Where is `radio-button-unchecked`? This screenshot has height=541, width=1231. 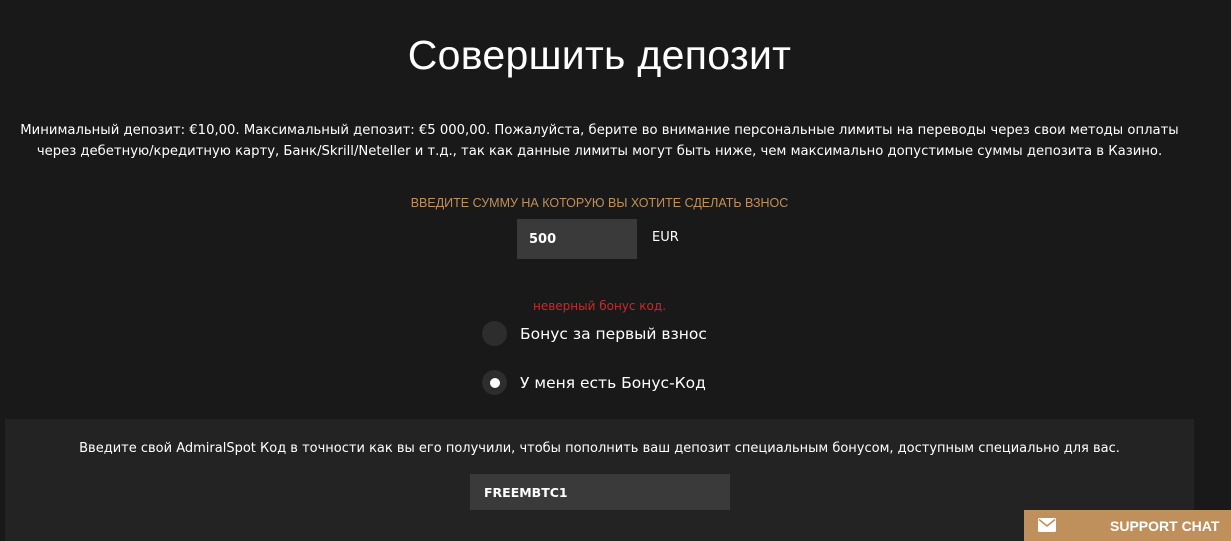
radio-button-unchecked is located at coordinates (494, 333).